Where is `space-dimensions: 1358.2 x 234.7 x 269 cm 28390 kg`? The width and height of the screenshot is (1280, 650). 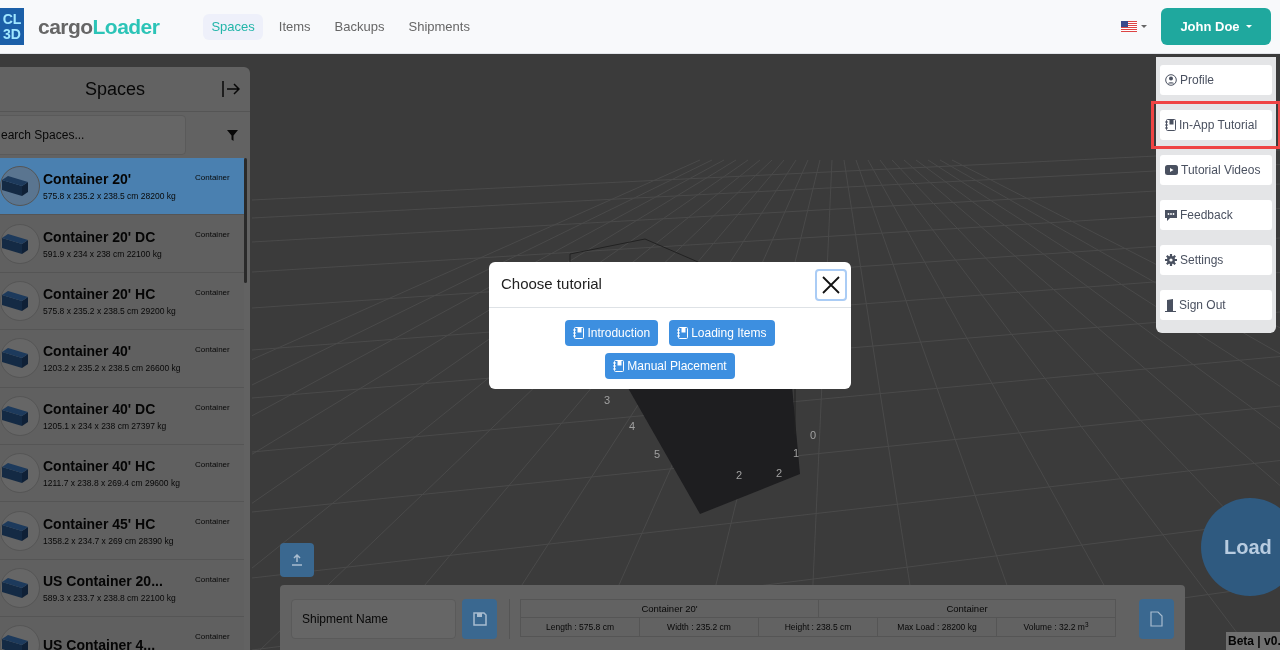
space-dimensions: 1358.2 x 234.7 x 269 cm 28390 kg is located at coordinates (109, 541).